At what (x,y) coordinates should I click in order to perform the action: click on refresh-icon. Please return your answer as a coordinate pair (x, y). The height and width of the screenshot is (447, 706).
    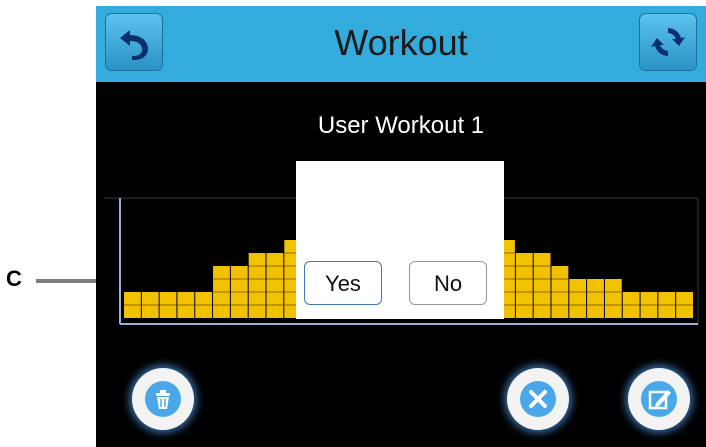
    Looking at the image, I should click on (668, 42).